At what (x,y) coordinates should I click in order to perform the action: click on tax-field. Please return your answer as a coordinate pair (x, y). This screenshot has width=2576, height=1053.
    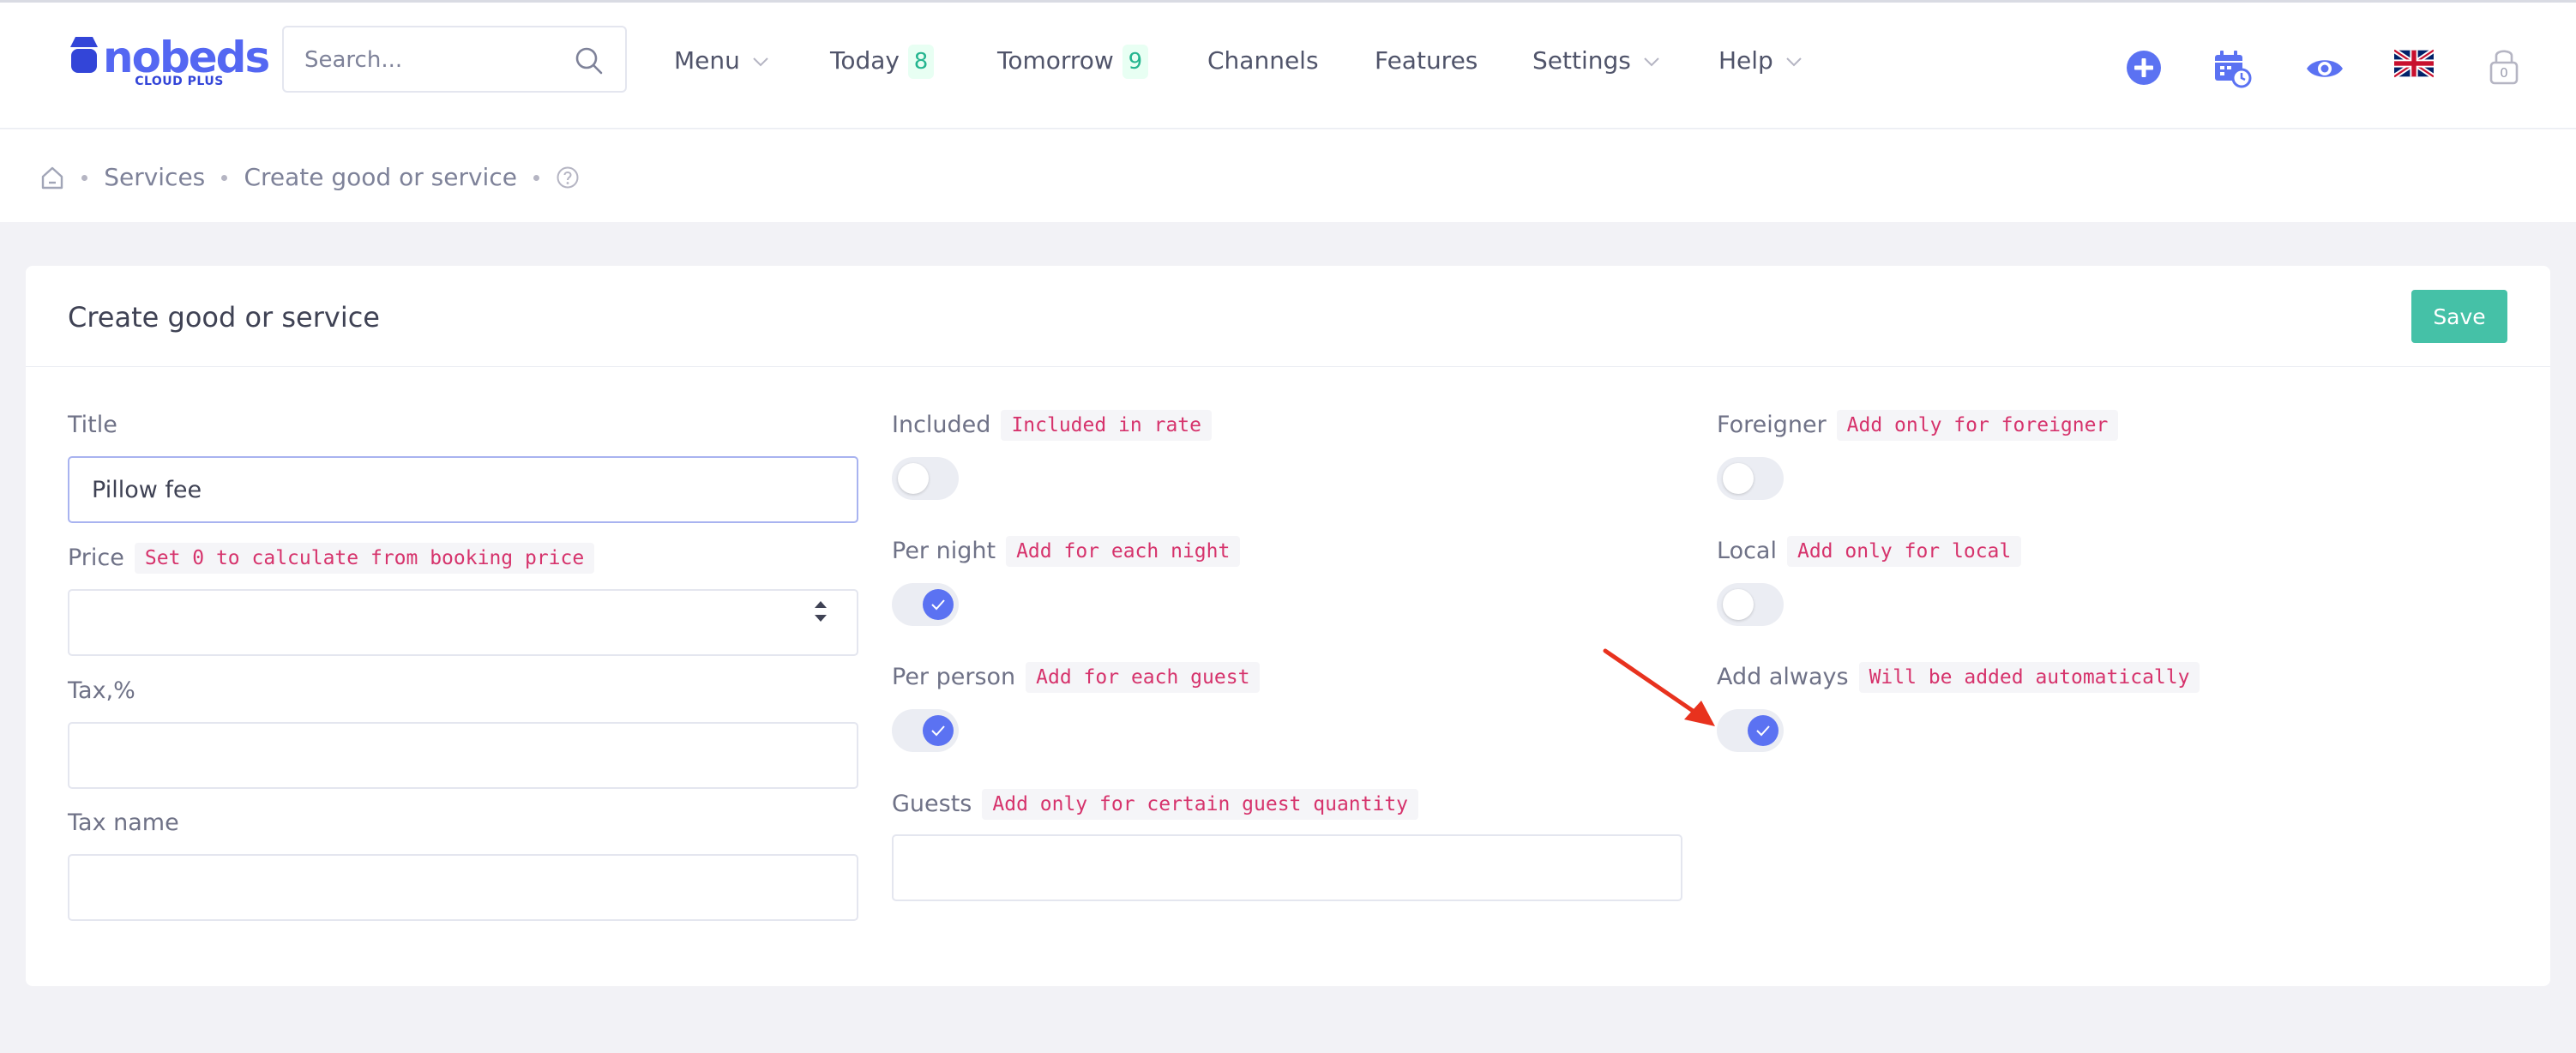
    Looking at the image, I should click on (463, 755).